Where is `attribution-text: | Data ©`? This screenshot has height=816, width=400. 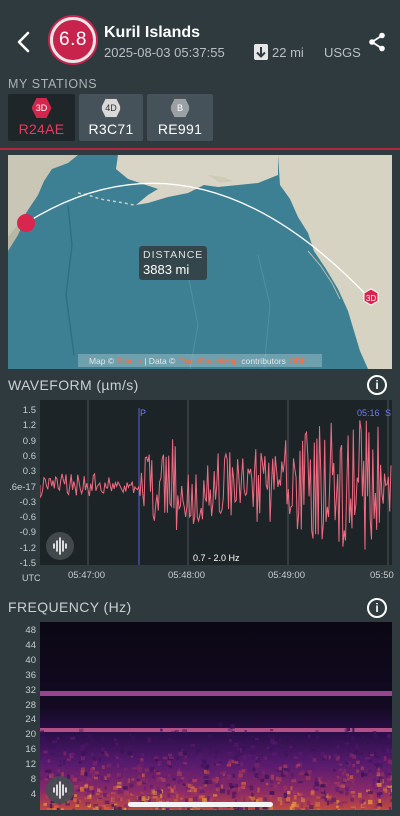
attribution-text: | Data © is located at coordinates (160, 360).